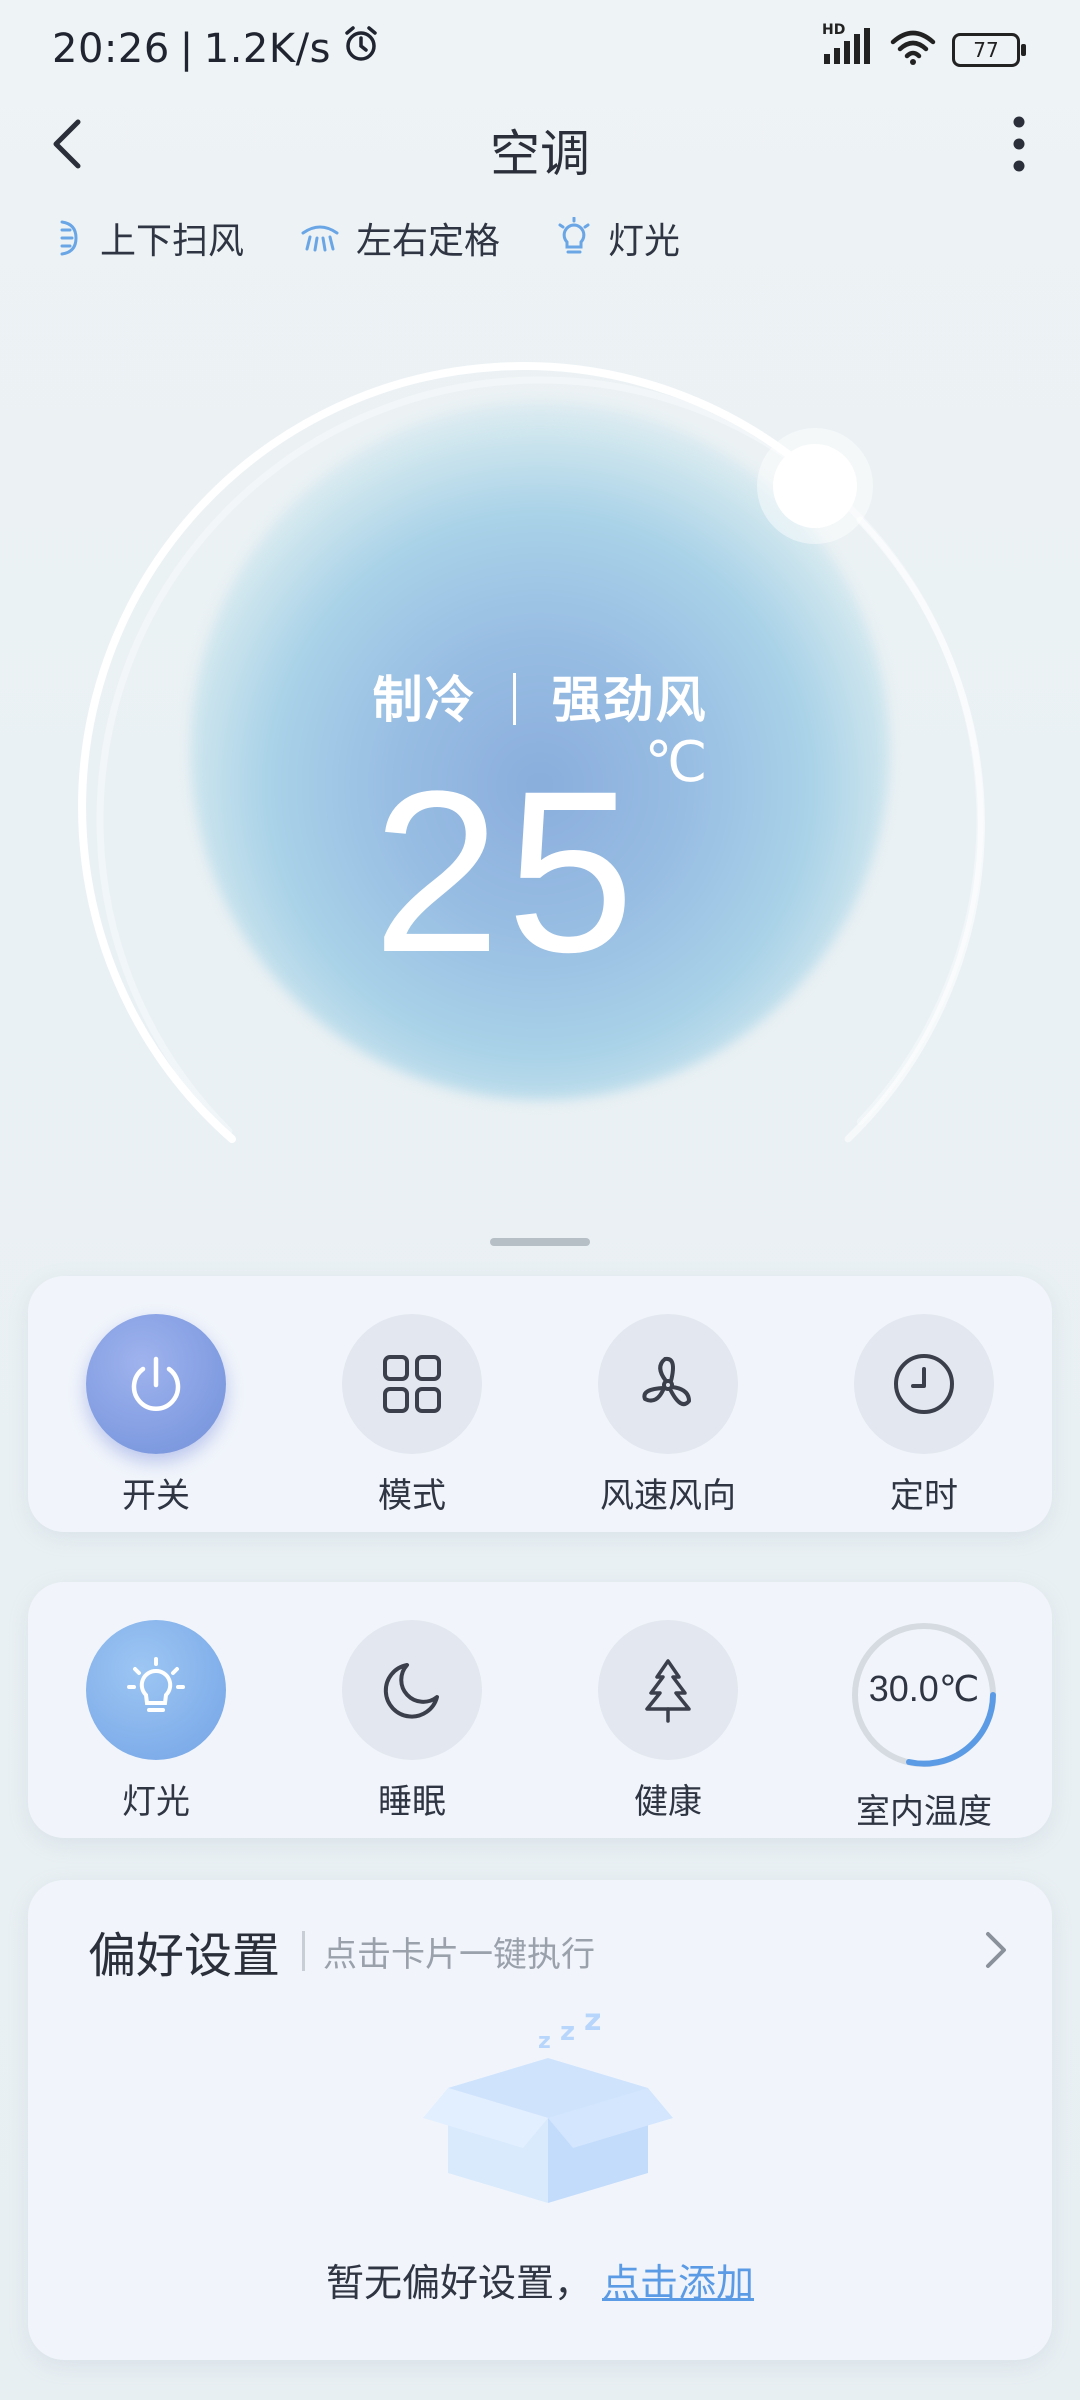 This screenshot has width=1080, height=2400. Describe the element at coordinates (540, 50) in the screenshot. I see `status-bar: 20:26 | 1.2K/s HD 77` at that location.